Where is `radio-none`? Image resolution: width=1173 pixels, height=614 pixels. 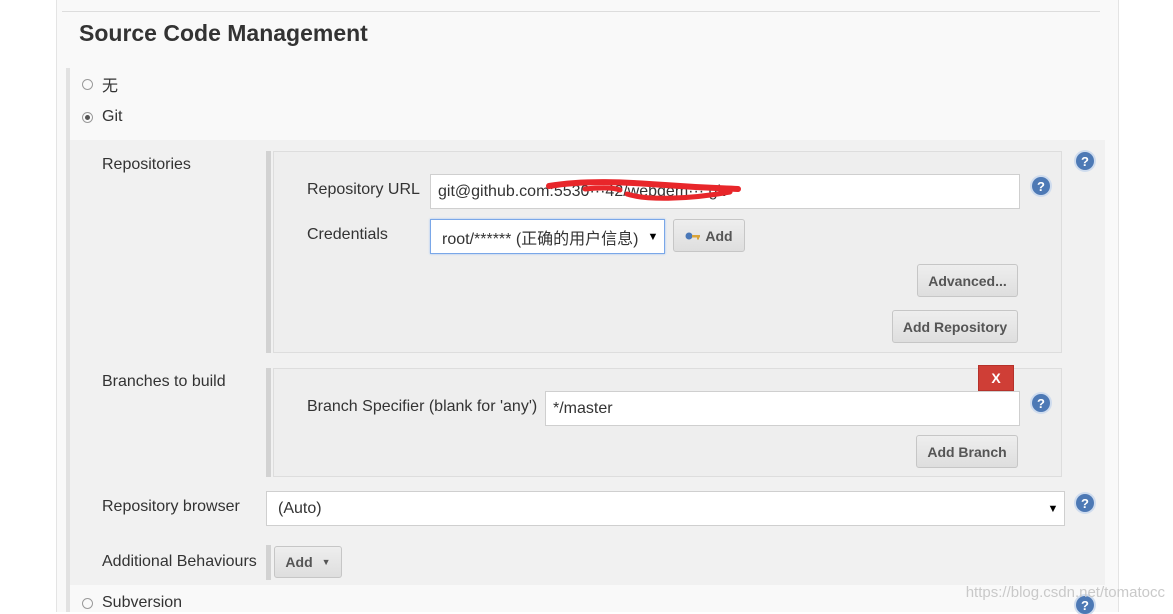
radio-none is located at coordinates (87, 84).